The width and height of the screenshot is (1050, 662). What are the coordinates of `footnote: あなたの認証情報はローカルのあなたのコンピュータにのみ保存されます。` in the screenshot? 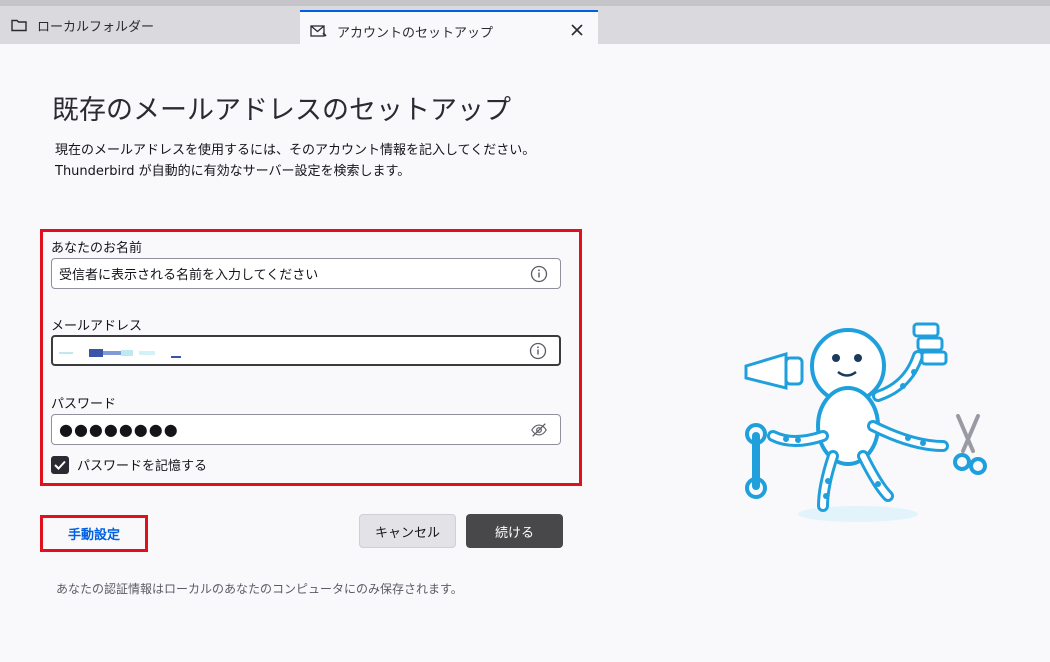 It's located at (259, 589).